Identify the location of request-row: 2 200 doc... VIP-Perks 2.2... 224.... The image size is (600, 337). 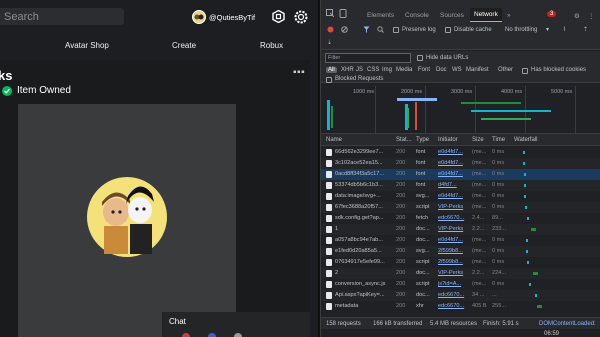
(460, 273).